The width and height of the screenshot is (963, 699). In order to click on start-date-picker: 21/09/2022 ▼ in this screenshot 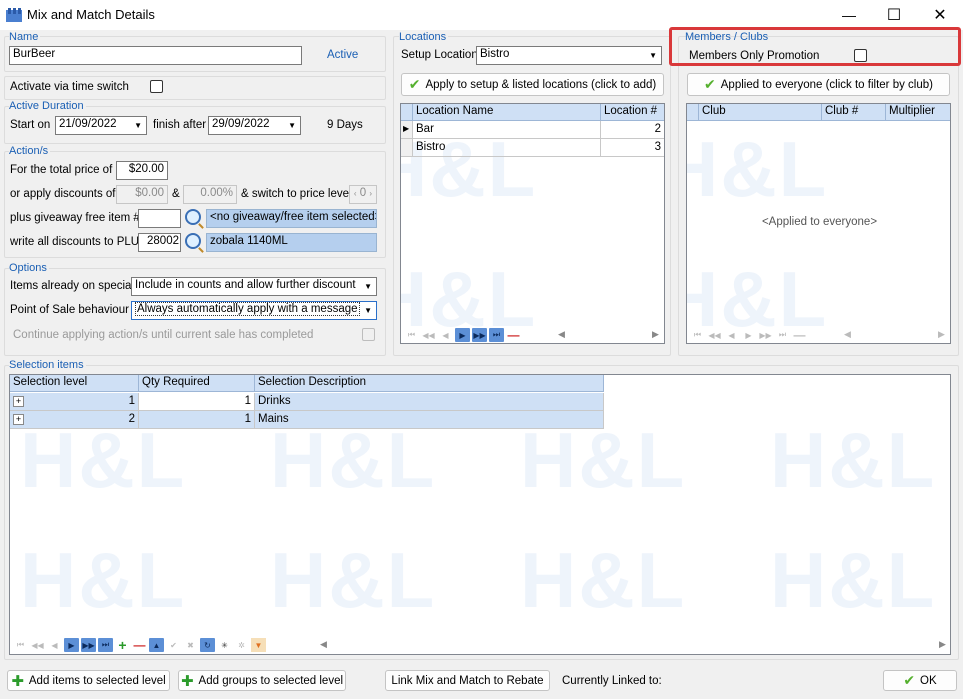, I will do `click(101, 125)`.